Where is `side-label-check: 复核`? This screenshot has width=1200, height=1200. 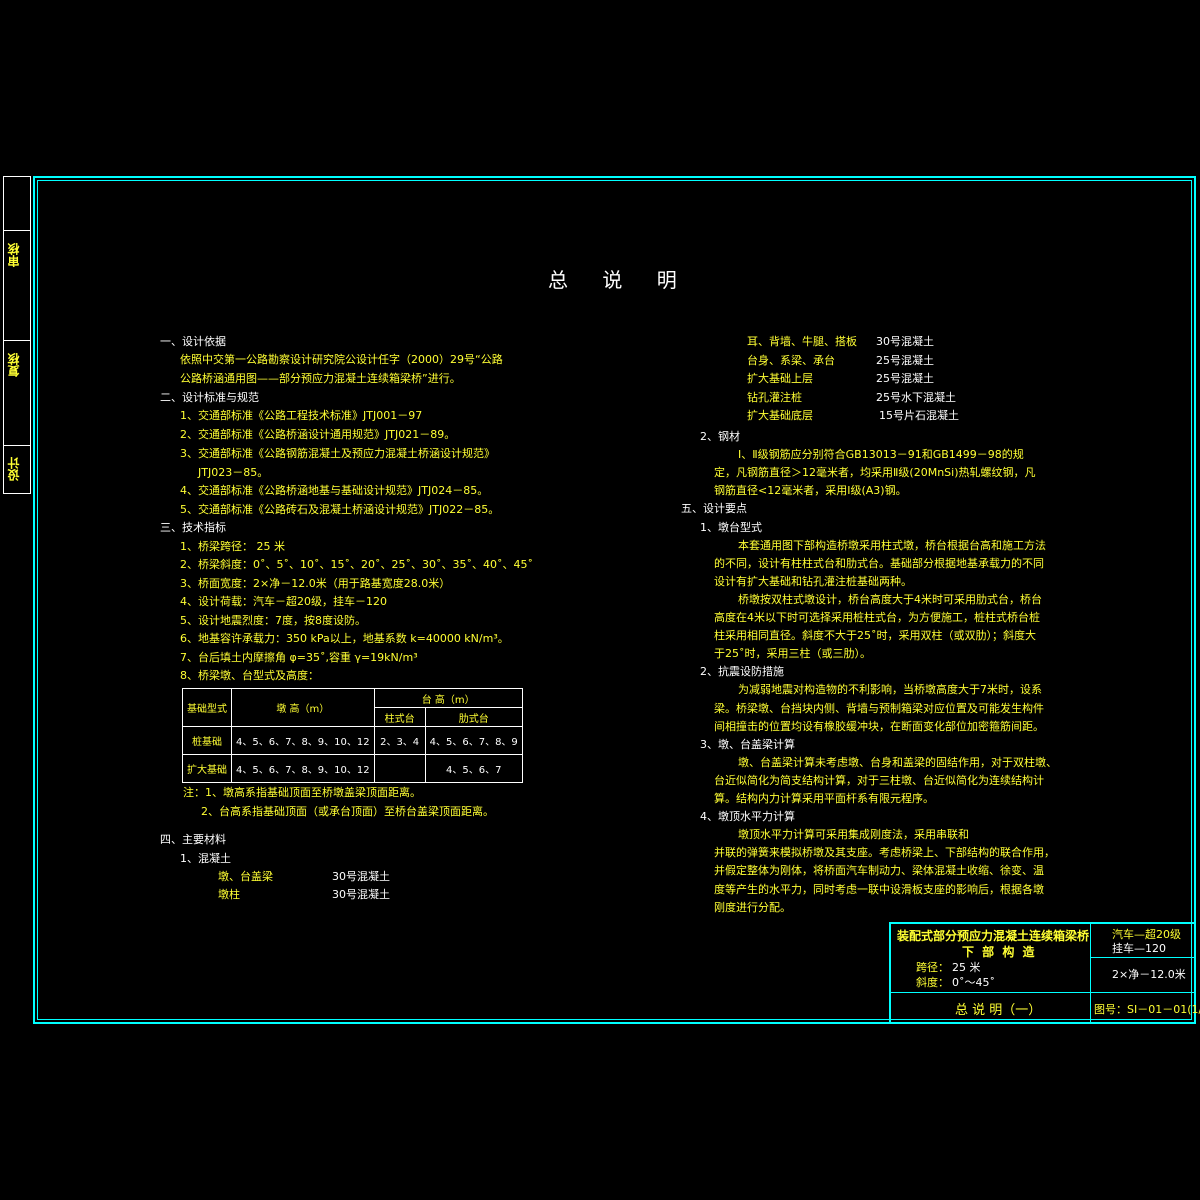
side-label-check: 复核 is located at coordinates (14, 365).